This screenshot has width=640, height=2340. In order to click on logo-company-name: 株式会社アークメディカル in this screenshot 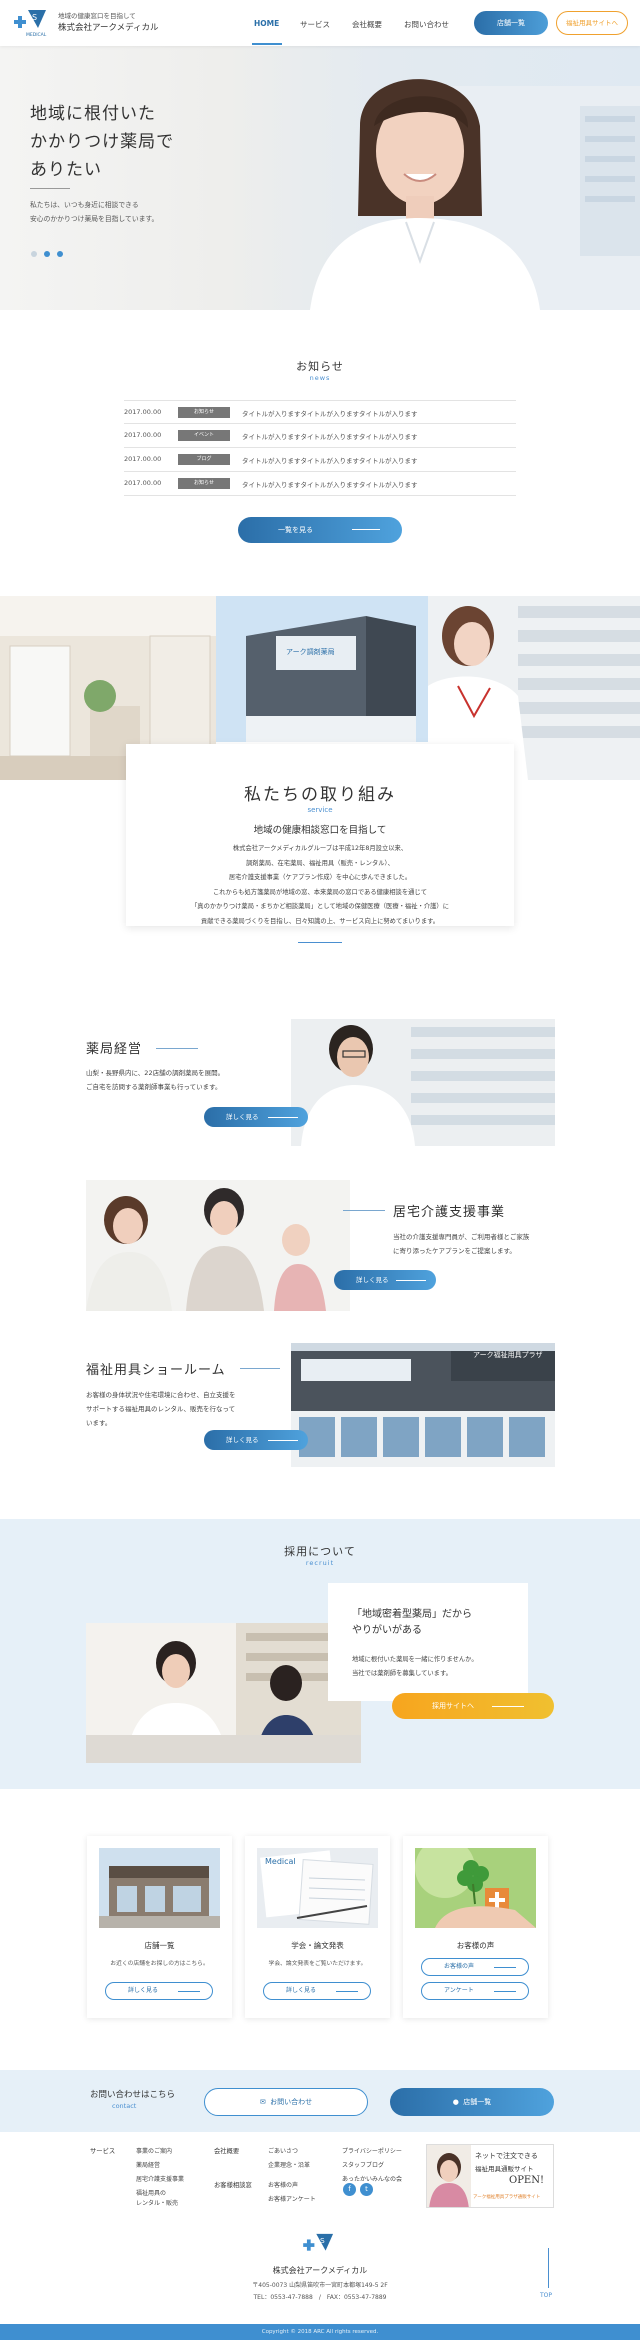, I will do `click(108, 27)`.